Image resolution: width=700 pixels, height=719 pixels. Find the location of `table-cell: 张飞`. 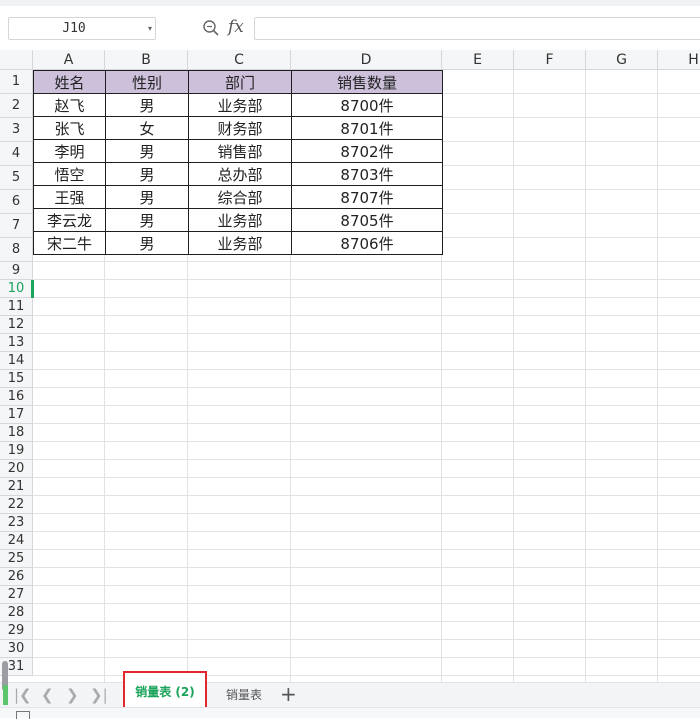

table-cell: 张飞 is located at coordinates (69, 128).